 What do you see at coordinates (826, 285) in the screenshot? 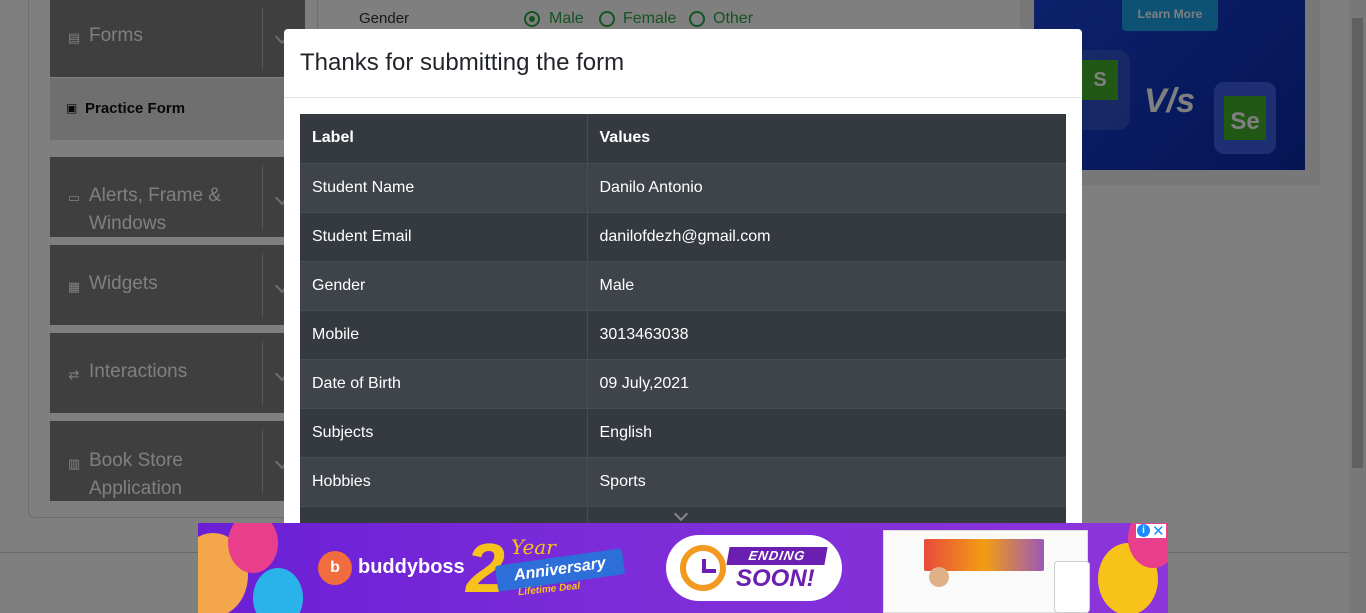
I see `row-value: Male` at bounding box center [826, 285].